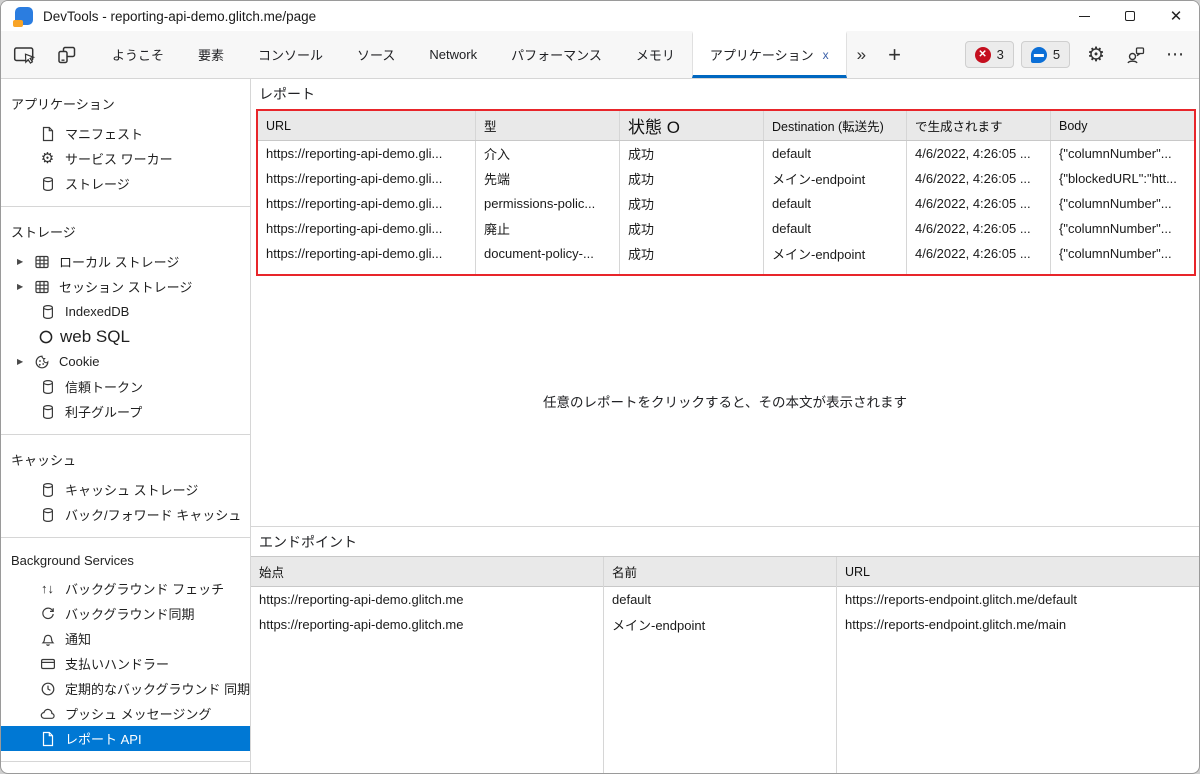 This screenshot has width=1200, height=774. What do you see at coordinates (138, 54) in the screenshot?
I see `tab-welcome: ようこそ` at bounding box center [138, 54].